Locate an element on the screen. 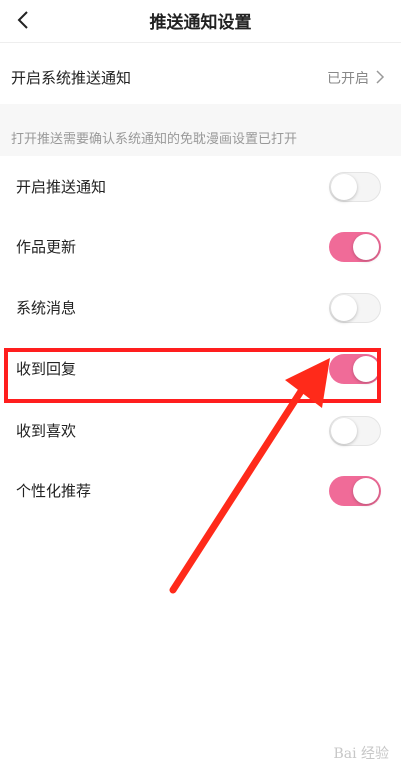 Image resolution: width=401 pixels, height=781 pixels. row-label: 作品更新 is located at coordinates (46, 247).